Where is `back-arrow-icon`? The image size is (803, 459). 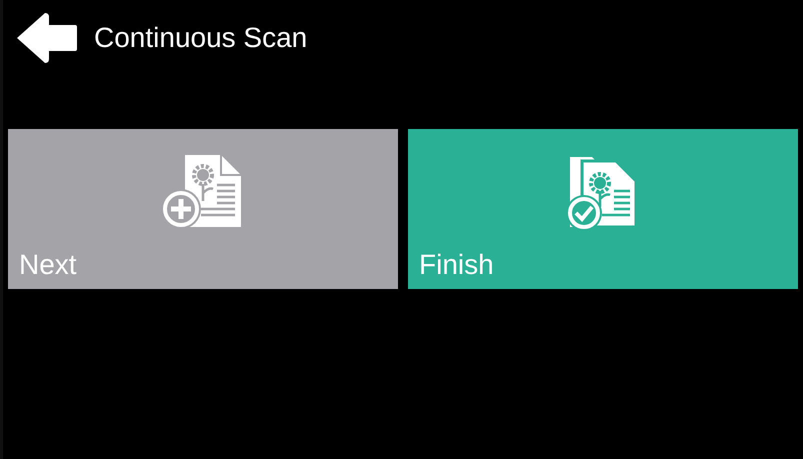 back-arrow-icon is located at coordinates (47, 37).